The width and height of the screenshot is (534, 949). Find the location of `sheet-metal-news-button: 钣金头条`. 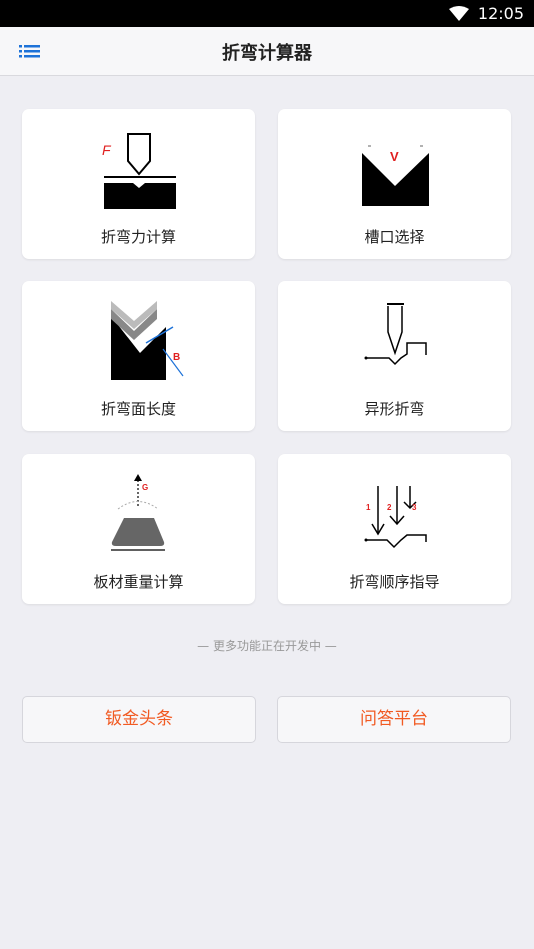

sheet-metal-news-button: 钣金头条 is located at coordinates (139, 719).